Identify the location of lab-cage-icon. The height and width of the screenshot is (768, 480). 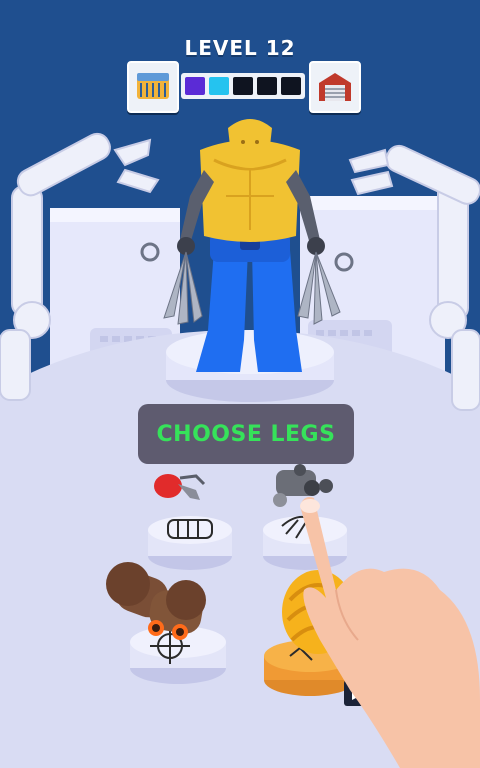
(153, 86).